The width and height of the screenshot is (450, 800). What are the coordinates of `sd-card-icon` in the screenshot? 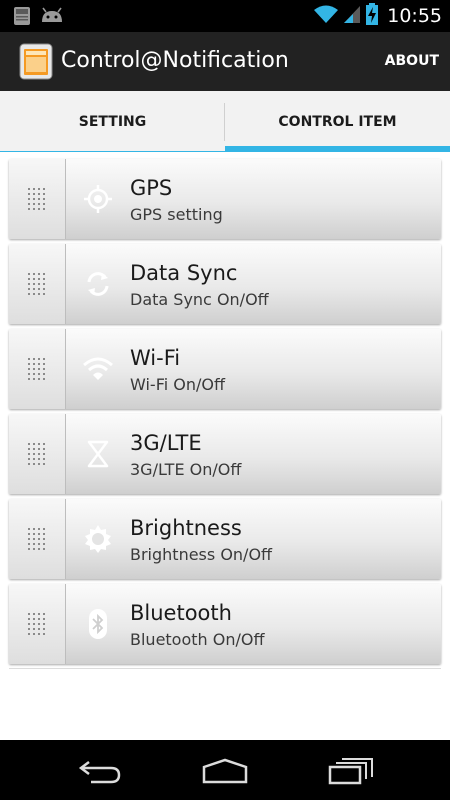 It's located at (22, 18).